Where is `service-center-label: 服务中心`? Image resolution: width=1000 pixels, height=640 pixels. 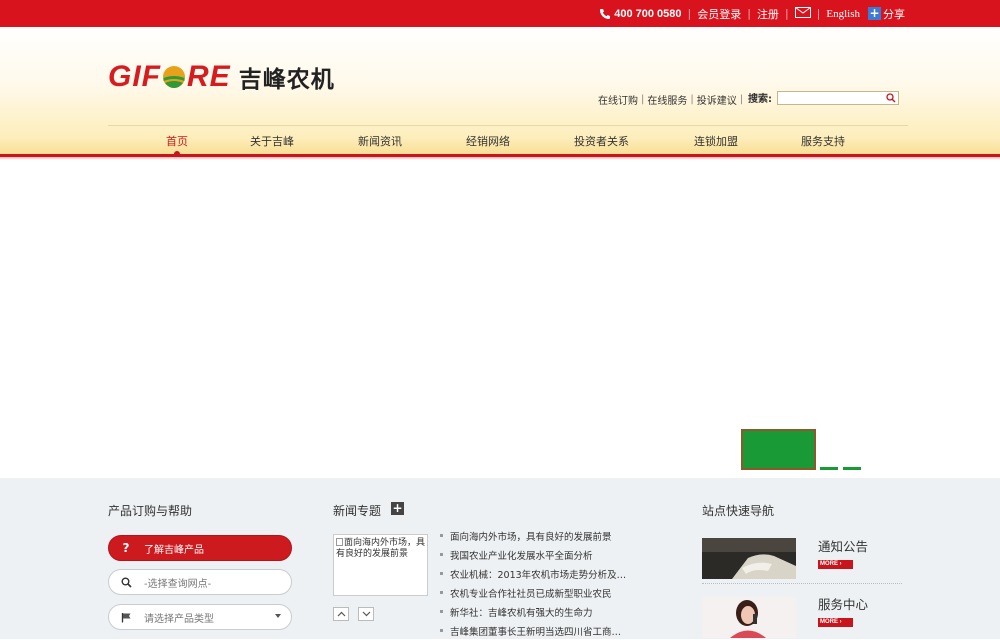 service-center-label: 服务中心 is located at coordinates (843, 603).